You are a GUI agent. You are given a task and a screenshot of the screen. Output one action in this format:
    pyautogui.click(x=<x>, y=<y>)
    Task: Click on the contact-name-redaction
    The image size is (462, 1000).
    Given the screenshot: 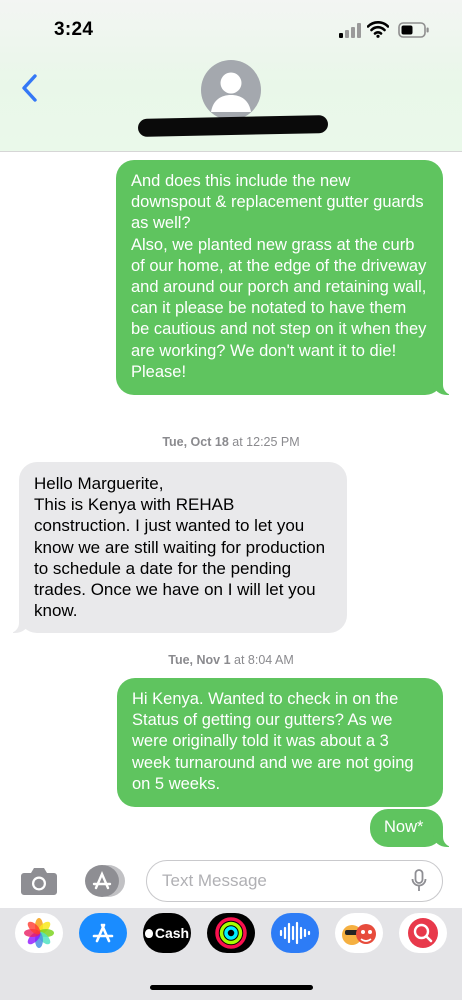 What is the action you would take?
    pyautogui.click(x=233, y=126)
    